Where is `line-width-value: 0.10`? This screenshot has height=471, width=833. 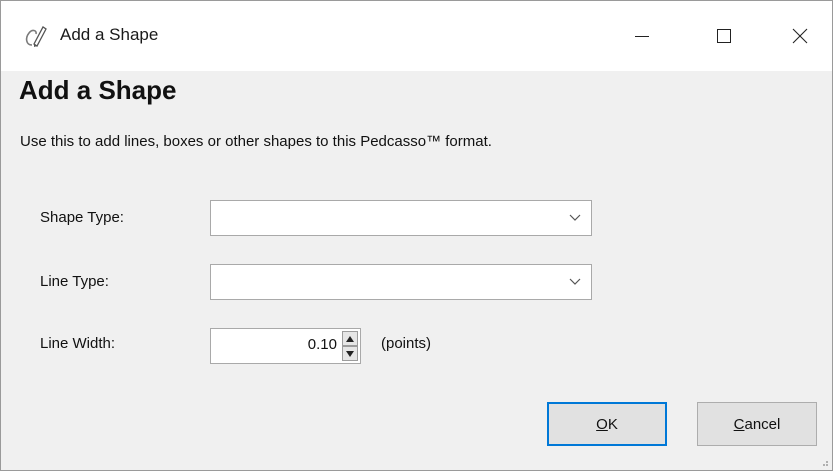
line-width-value: 0.10 is located at coordinates (322, 344).